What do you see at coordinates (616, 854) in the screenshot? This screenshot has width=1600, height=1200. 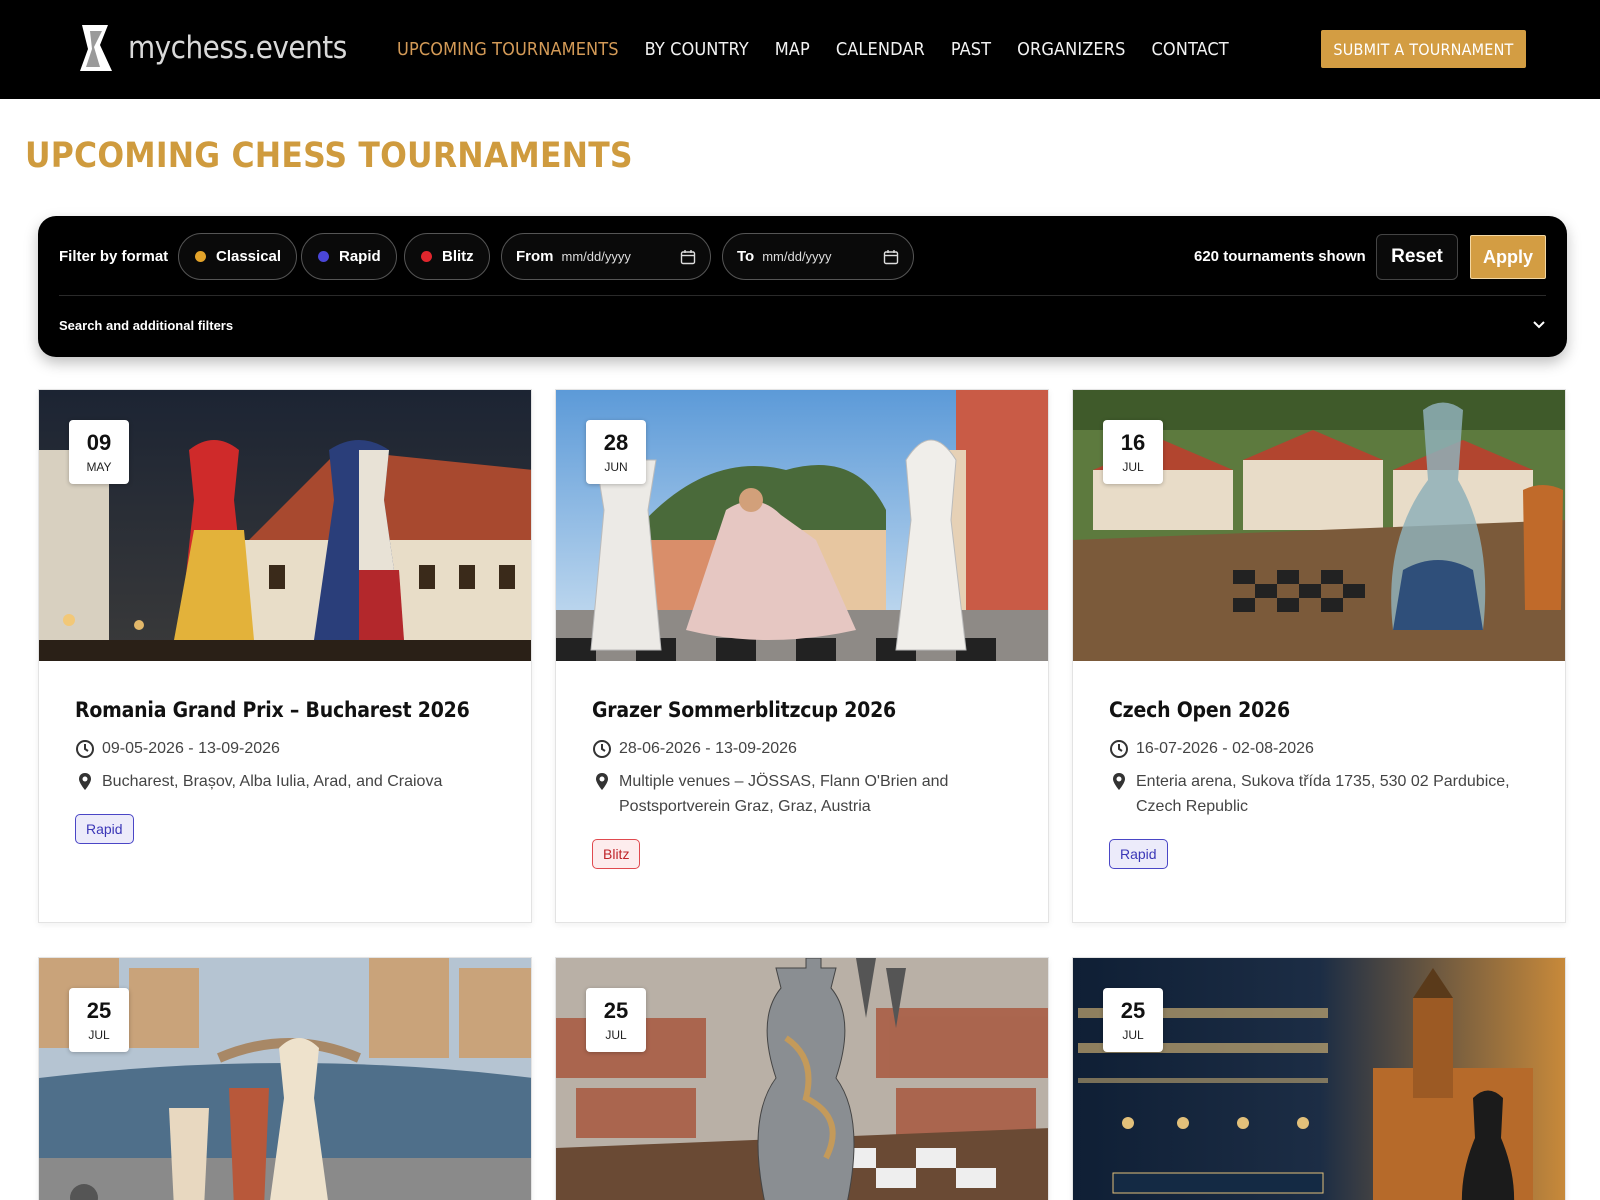 I see `format-tag: Blitz` at bounding box center [616, 854].